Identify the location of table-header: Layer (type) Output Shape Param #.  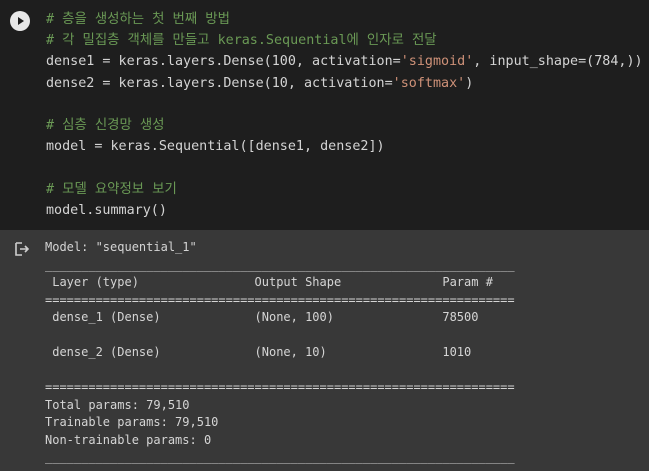
(280, 282).